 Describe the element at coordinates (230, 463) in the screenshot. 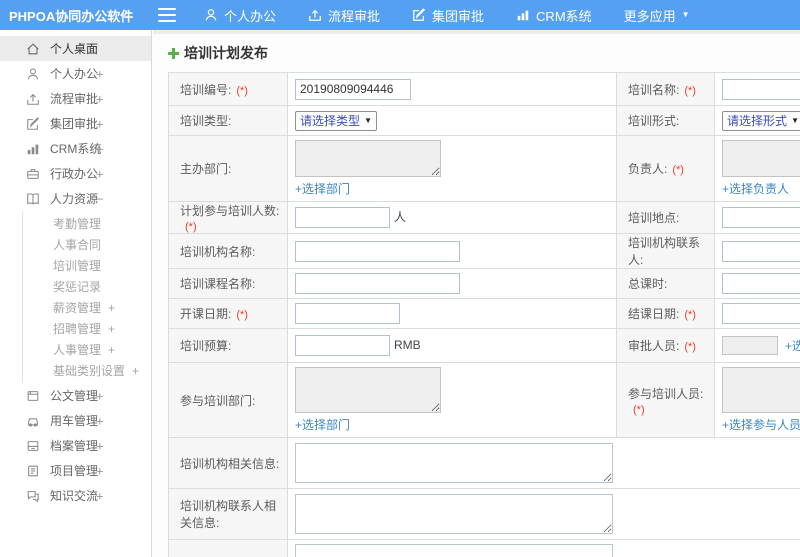

I see `field-label: 培训机构相关信息:` at that location.